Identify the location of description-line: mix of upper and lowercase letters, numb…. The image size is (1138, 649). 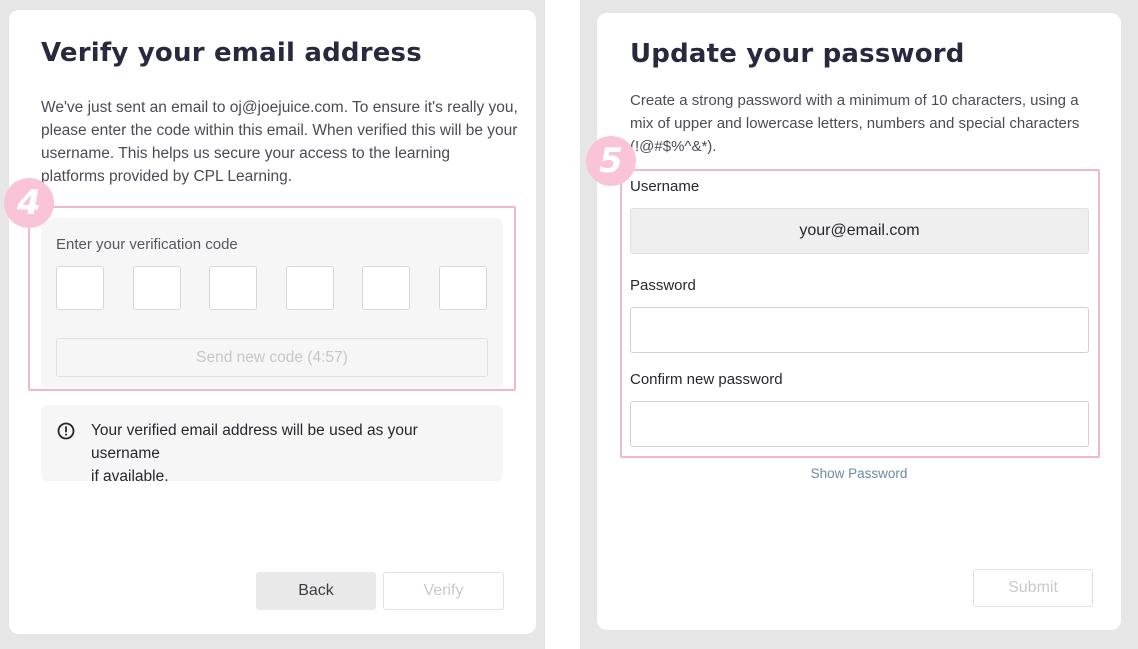
(855, 123).